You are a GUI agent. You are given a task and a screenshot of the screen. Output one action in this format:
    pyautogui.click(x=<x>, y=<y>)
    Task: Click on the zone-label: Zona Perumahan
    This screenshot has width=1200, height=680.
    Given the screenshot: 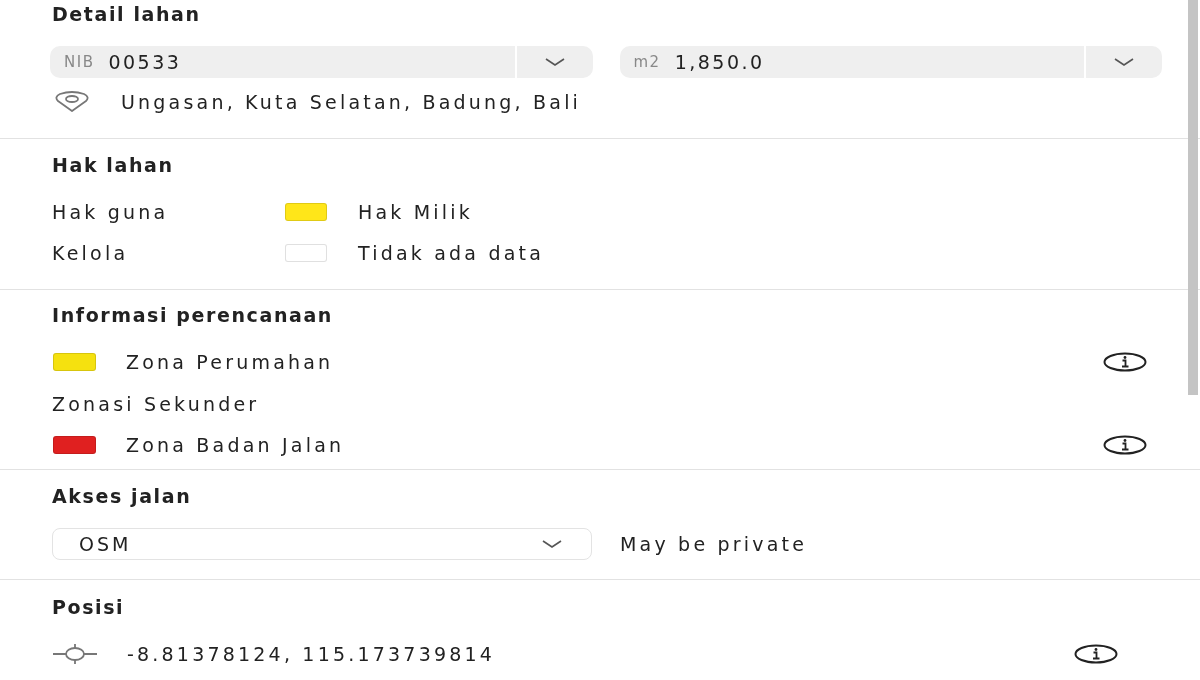 What is the action you would take?
    pyautogui.click(x=230, y=362)
    